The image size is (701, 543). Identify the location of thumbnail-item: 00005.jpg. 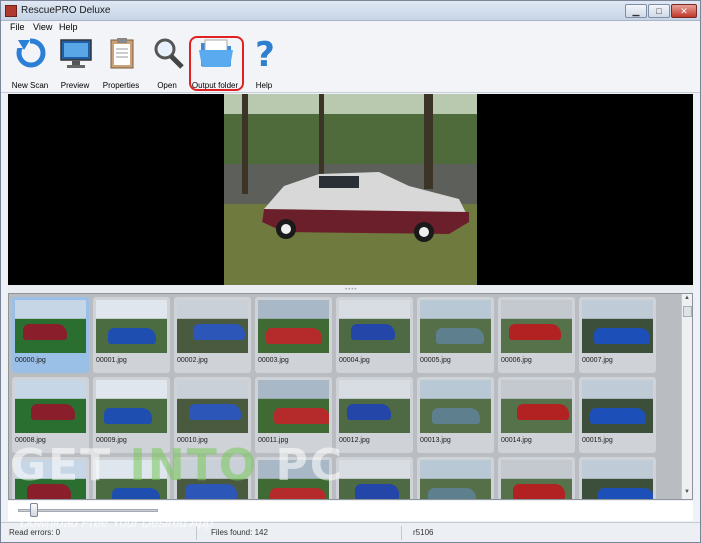
(455, 335).